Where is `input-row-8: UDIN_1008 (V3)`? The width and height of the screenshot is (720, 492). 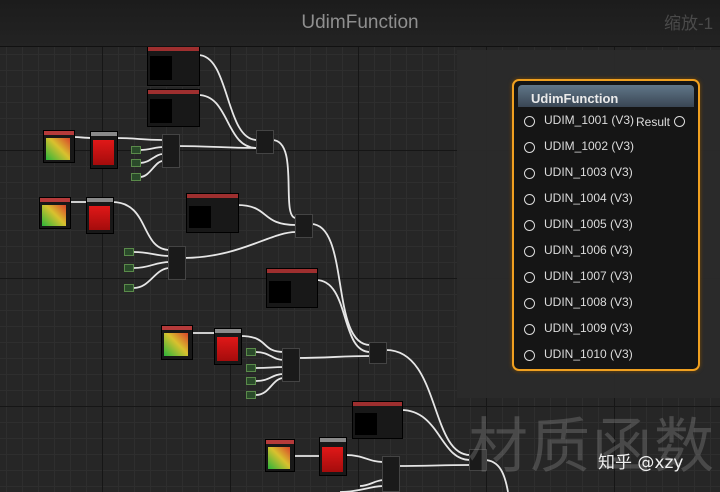
input-row-8: UDIN_1008 (V3) is located at coordinates (604, 304).